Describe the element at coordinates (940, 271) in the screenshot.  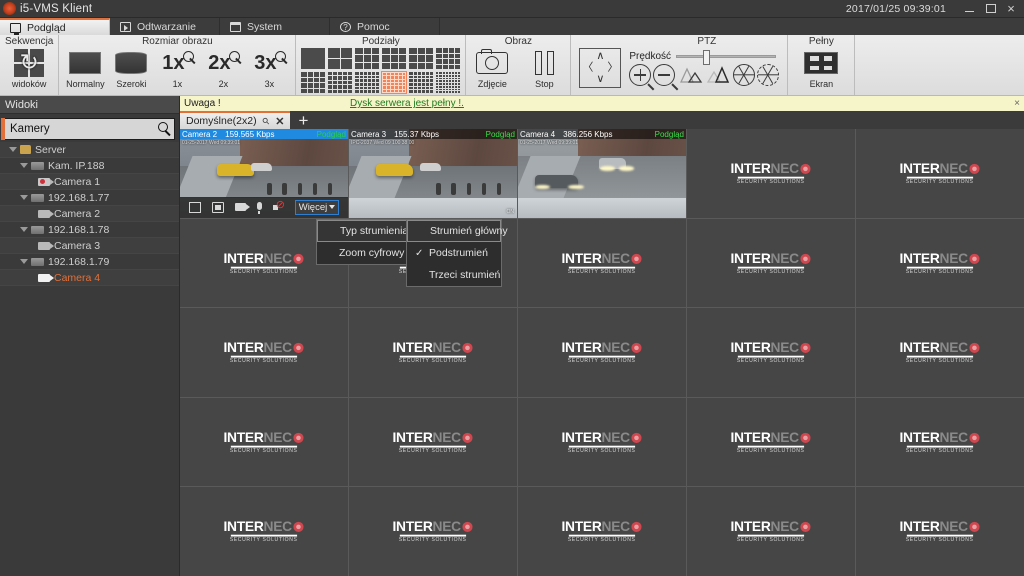
I see `logo-tagline: SECURITY SOLUTIONS` at that location.